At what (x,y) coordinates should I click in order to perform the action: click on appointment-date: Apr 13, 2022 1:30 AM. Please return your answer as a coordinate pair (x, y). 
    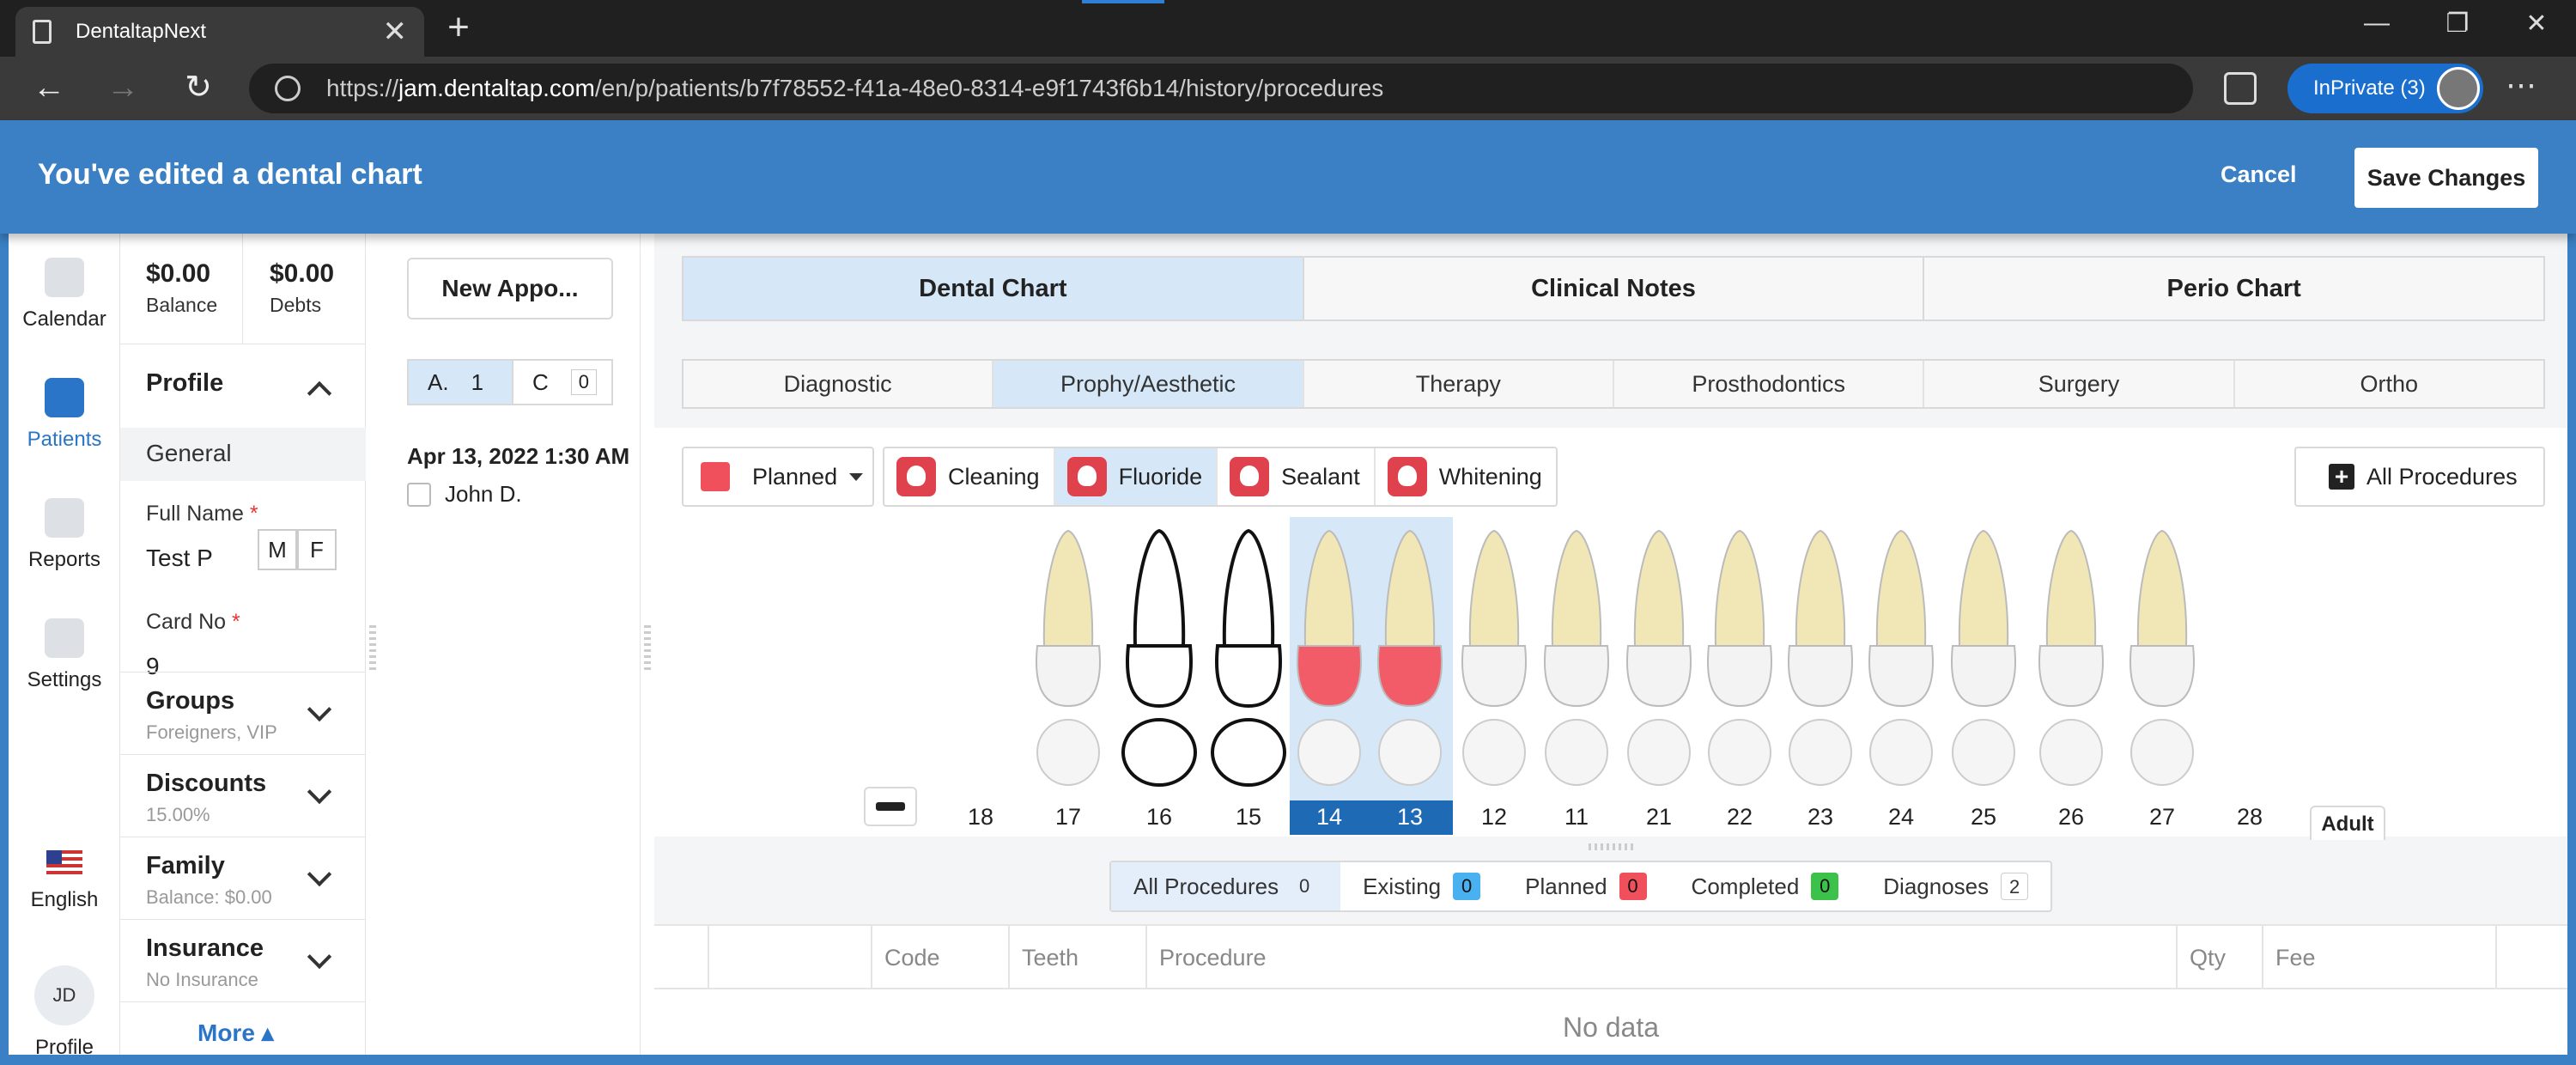
    Looking at the image, I should click on (527, 456).